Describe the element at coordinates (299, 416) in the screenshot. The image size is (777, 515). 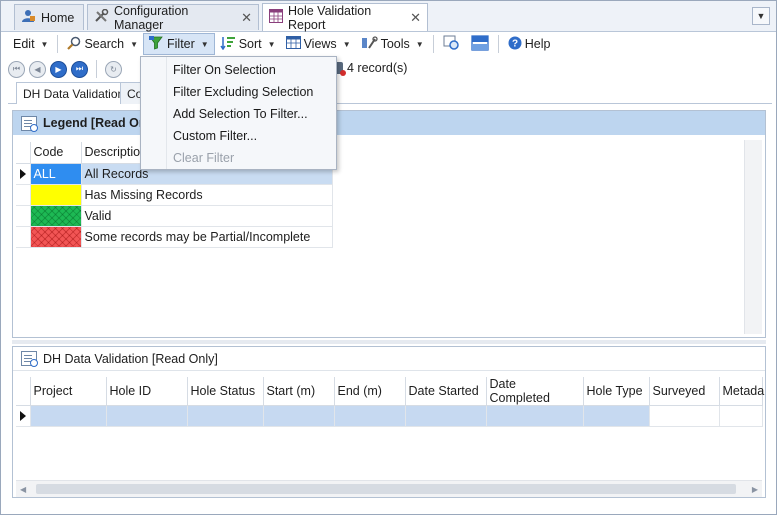
I see `dh-cell-start` at that location.